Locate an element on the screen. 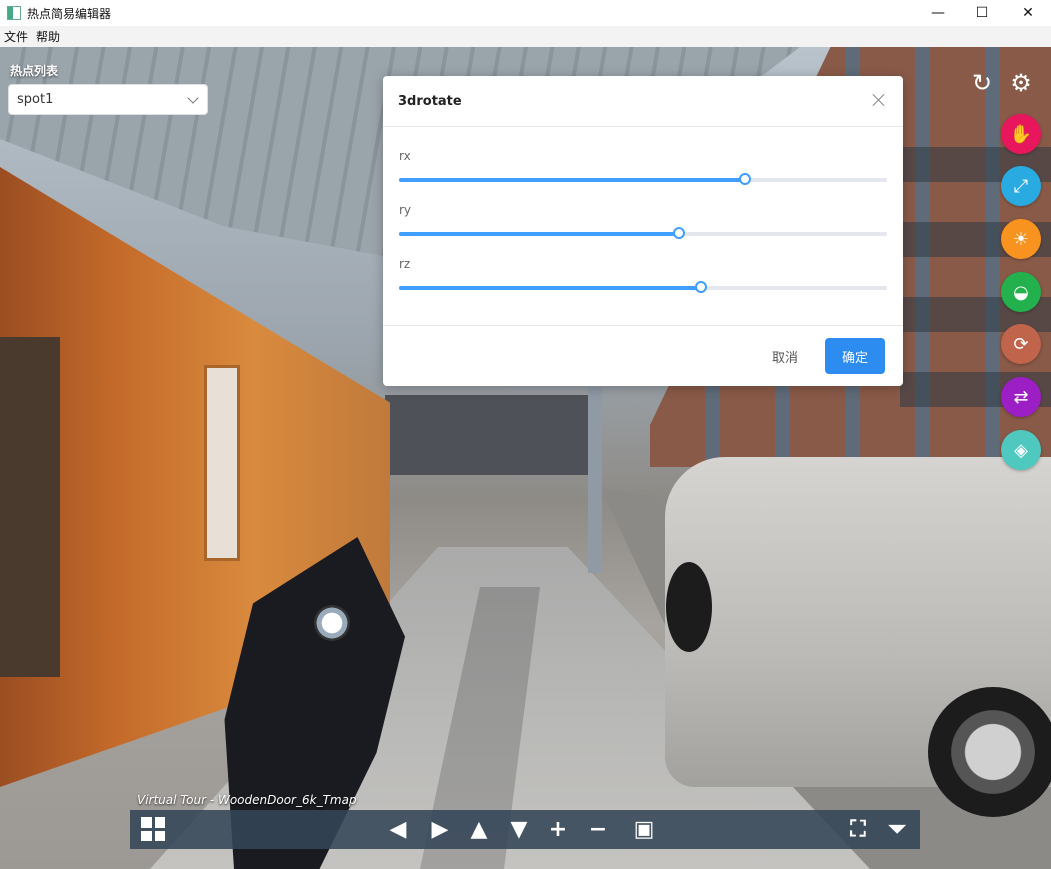 The width and height of the screenshot is (1051, 869). pillar is located at coordinates (595, 480).